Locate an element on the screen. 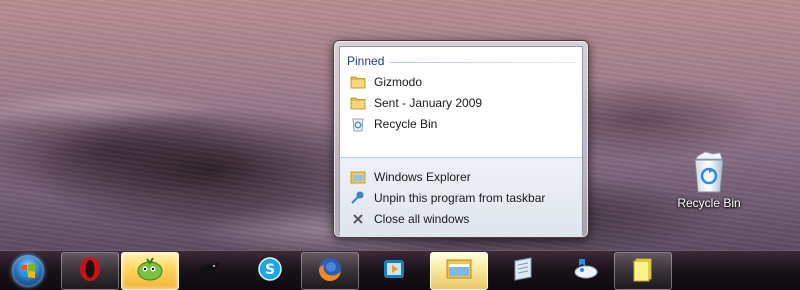 Image resolution: width=800 pixels, height=290 pixels. taskbar-crow-app-button is located at coordinates (210, 271).